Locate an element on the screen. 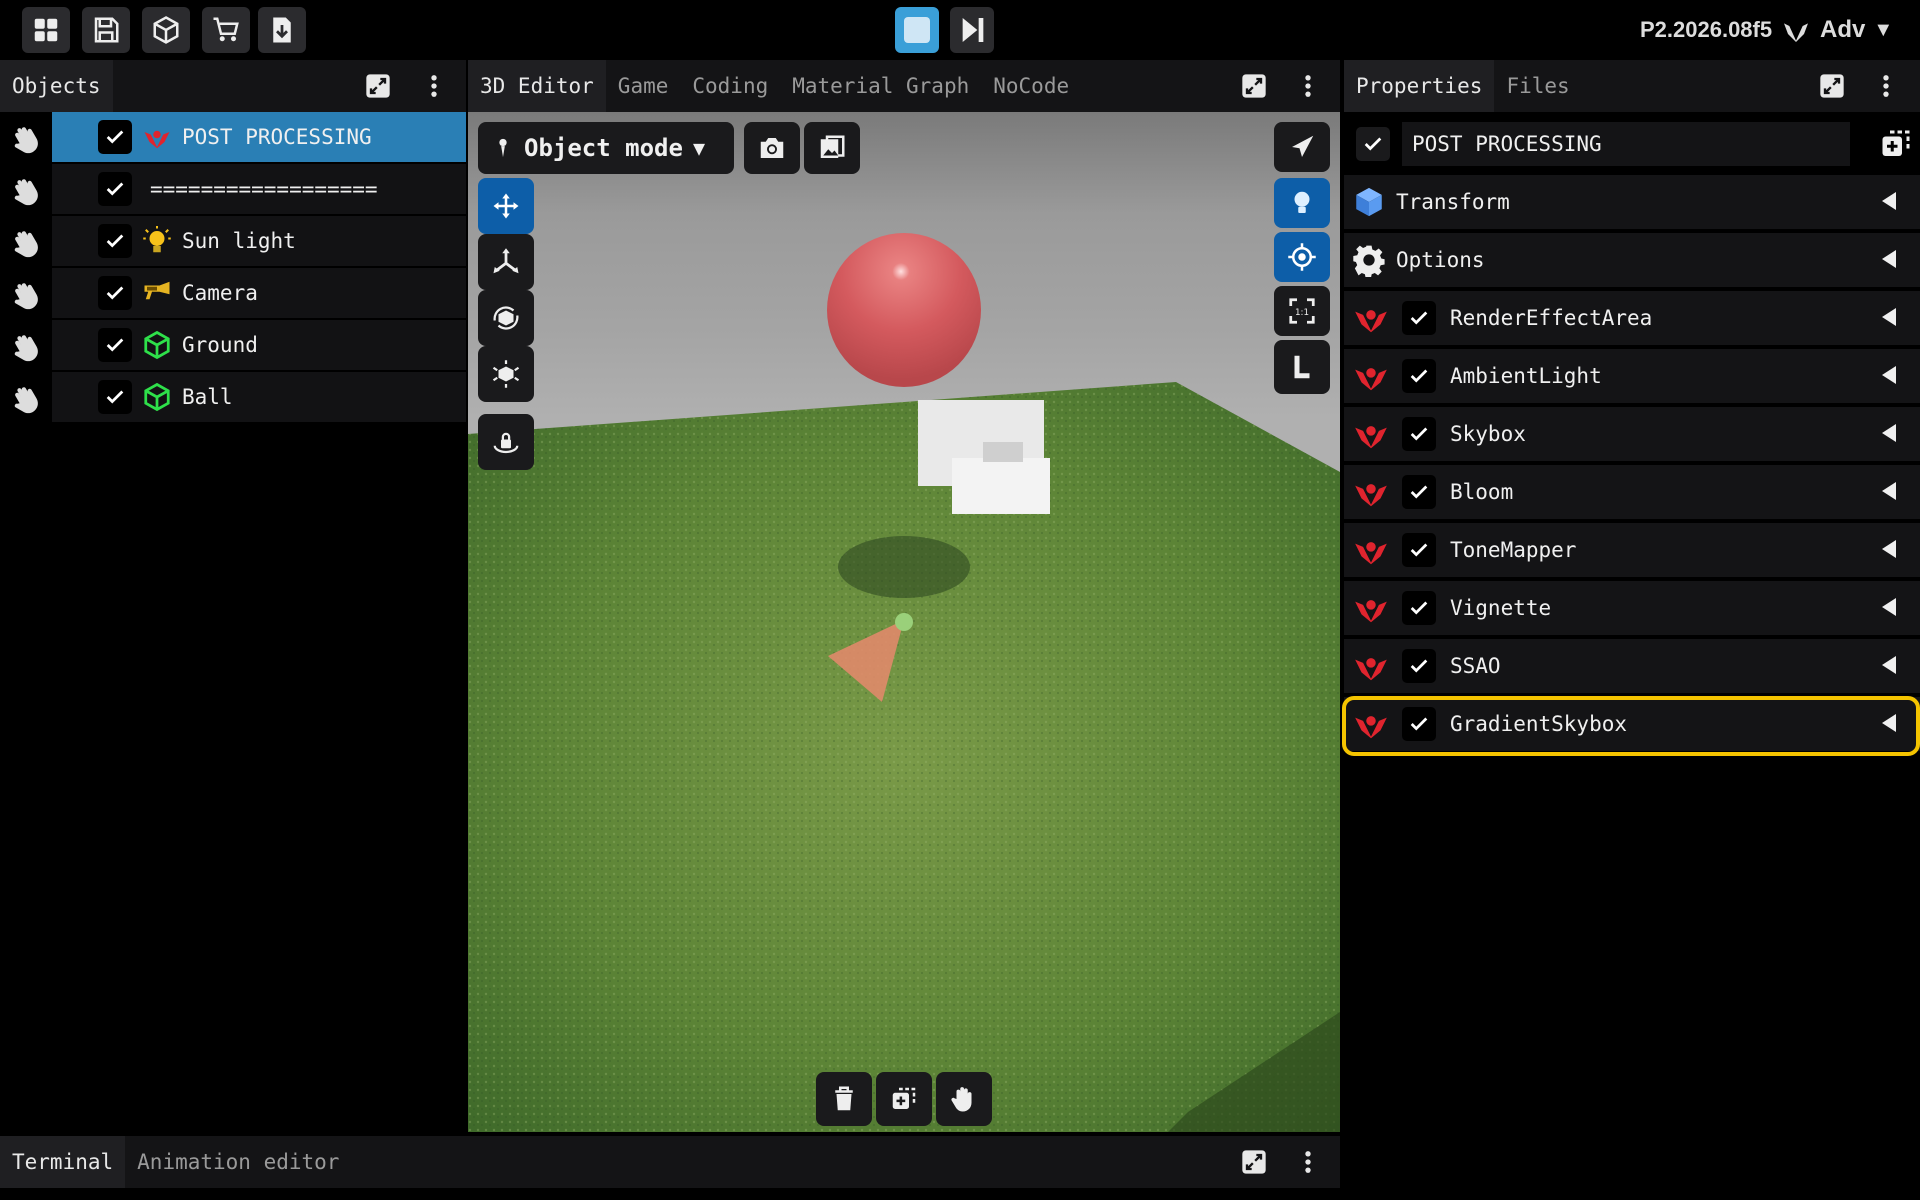 The image size is (1920, 1200). duplicate-button is located at coordinates (904, 1099).